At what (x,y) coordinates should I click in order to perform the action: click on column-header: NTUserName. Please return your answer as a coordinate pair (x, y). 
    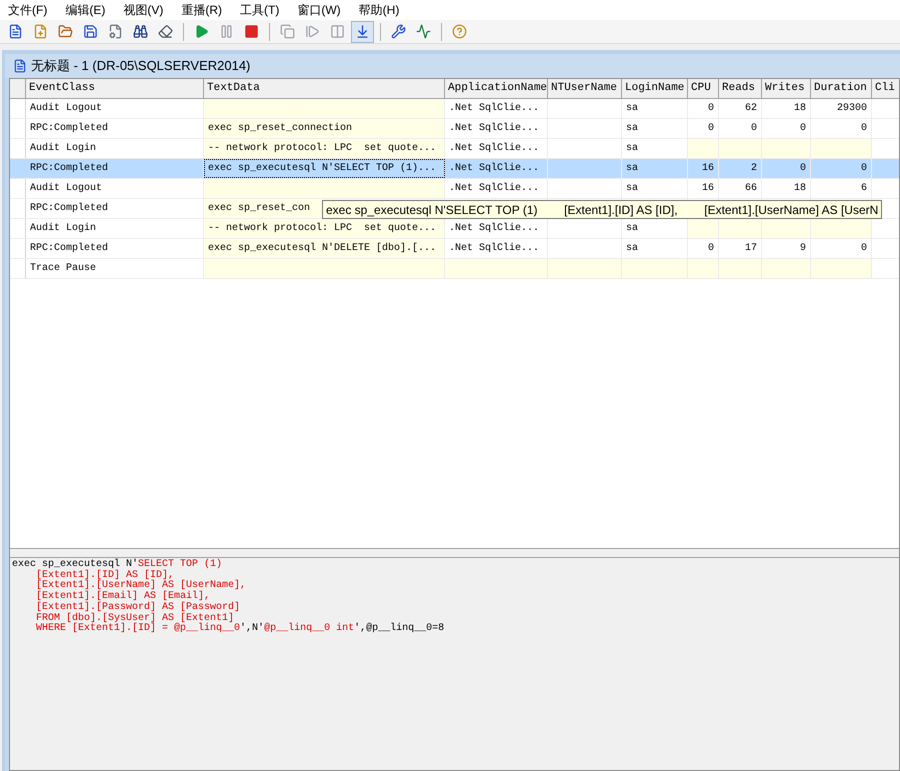
    Looking at the image, I should click on (585, 88).